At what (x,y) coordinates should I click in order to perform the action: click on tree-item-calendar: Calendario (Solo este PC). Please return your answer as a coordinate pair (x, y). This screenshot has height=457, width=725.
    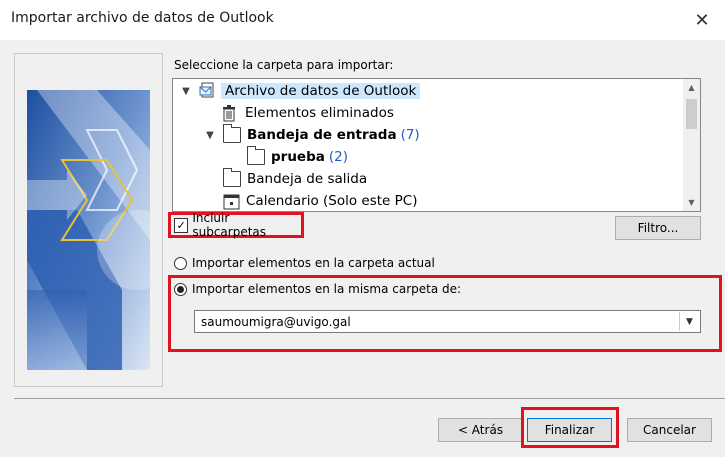
    Looking at the image, I should click on (320, 200).